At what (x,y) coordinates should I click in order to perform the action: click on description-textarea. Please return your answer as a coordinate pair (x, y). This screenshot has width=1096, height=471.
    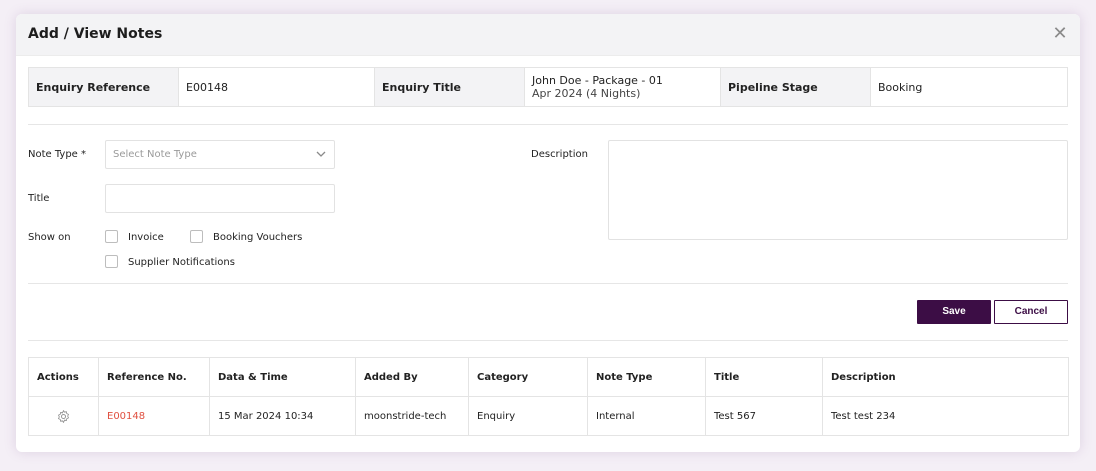
    Looking at the image, I should click on (838, 190).